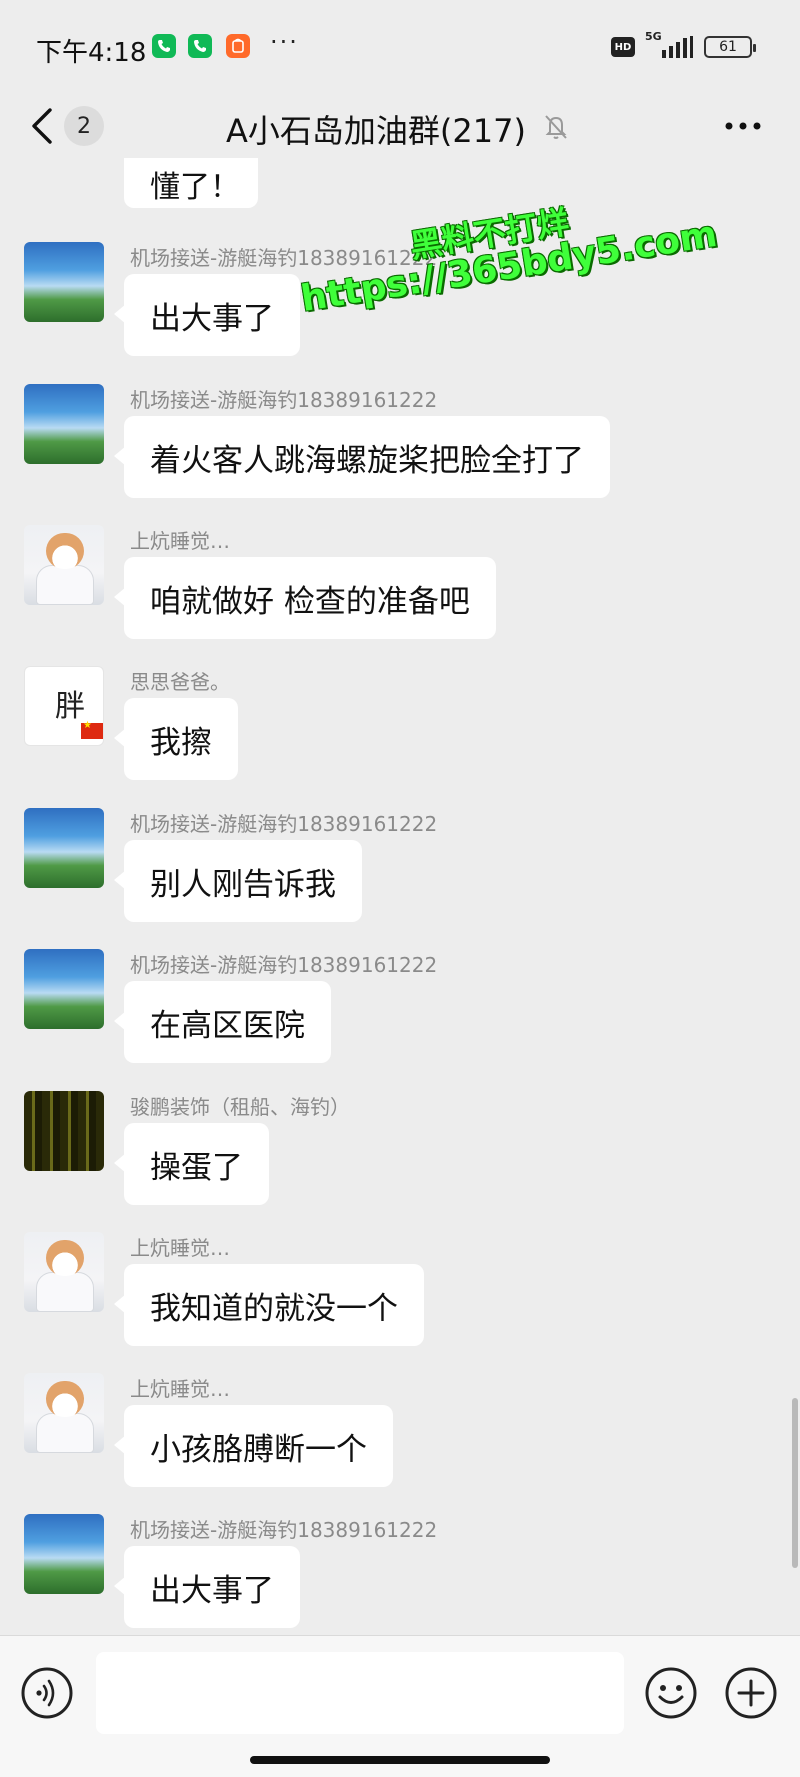 Image resolution: width=800 pixels, height=1777 pixels. I want to click on battery-indicator: 61, so click(730, 47).